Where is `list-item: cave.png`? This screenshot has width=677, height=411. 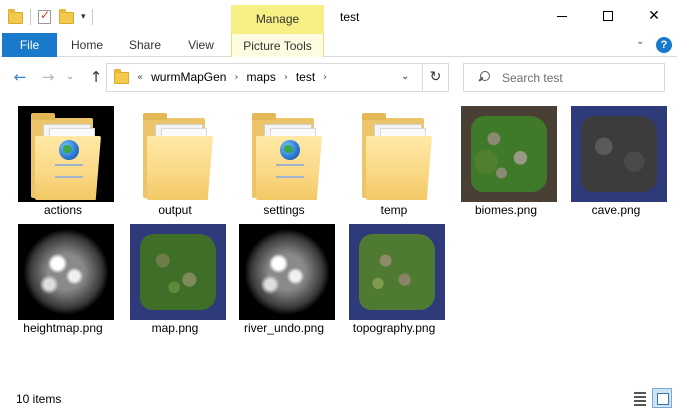 list-item: cave.png is located at coordinates (616, 156).